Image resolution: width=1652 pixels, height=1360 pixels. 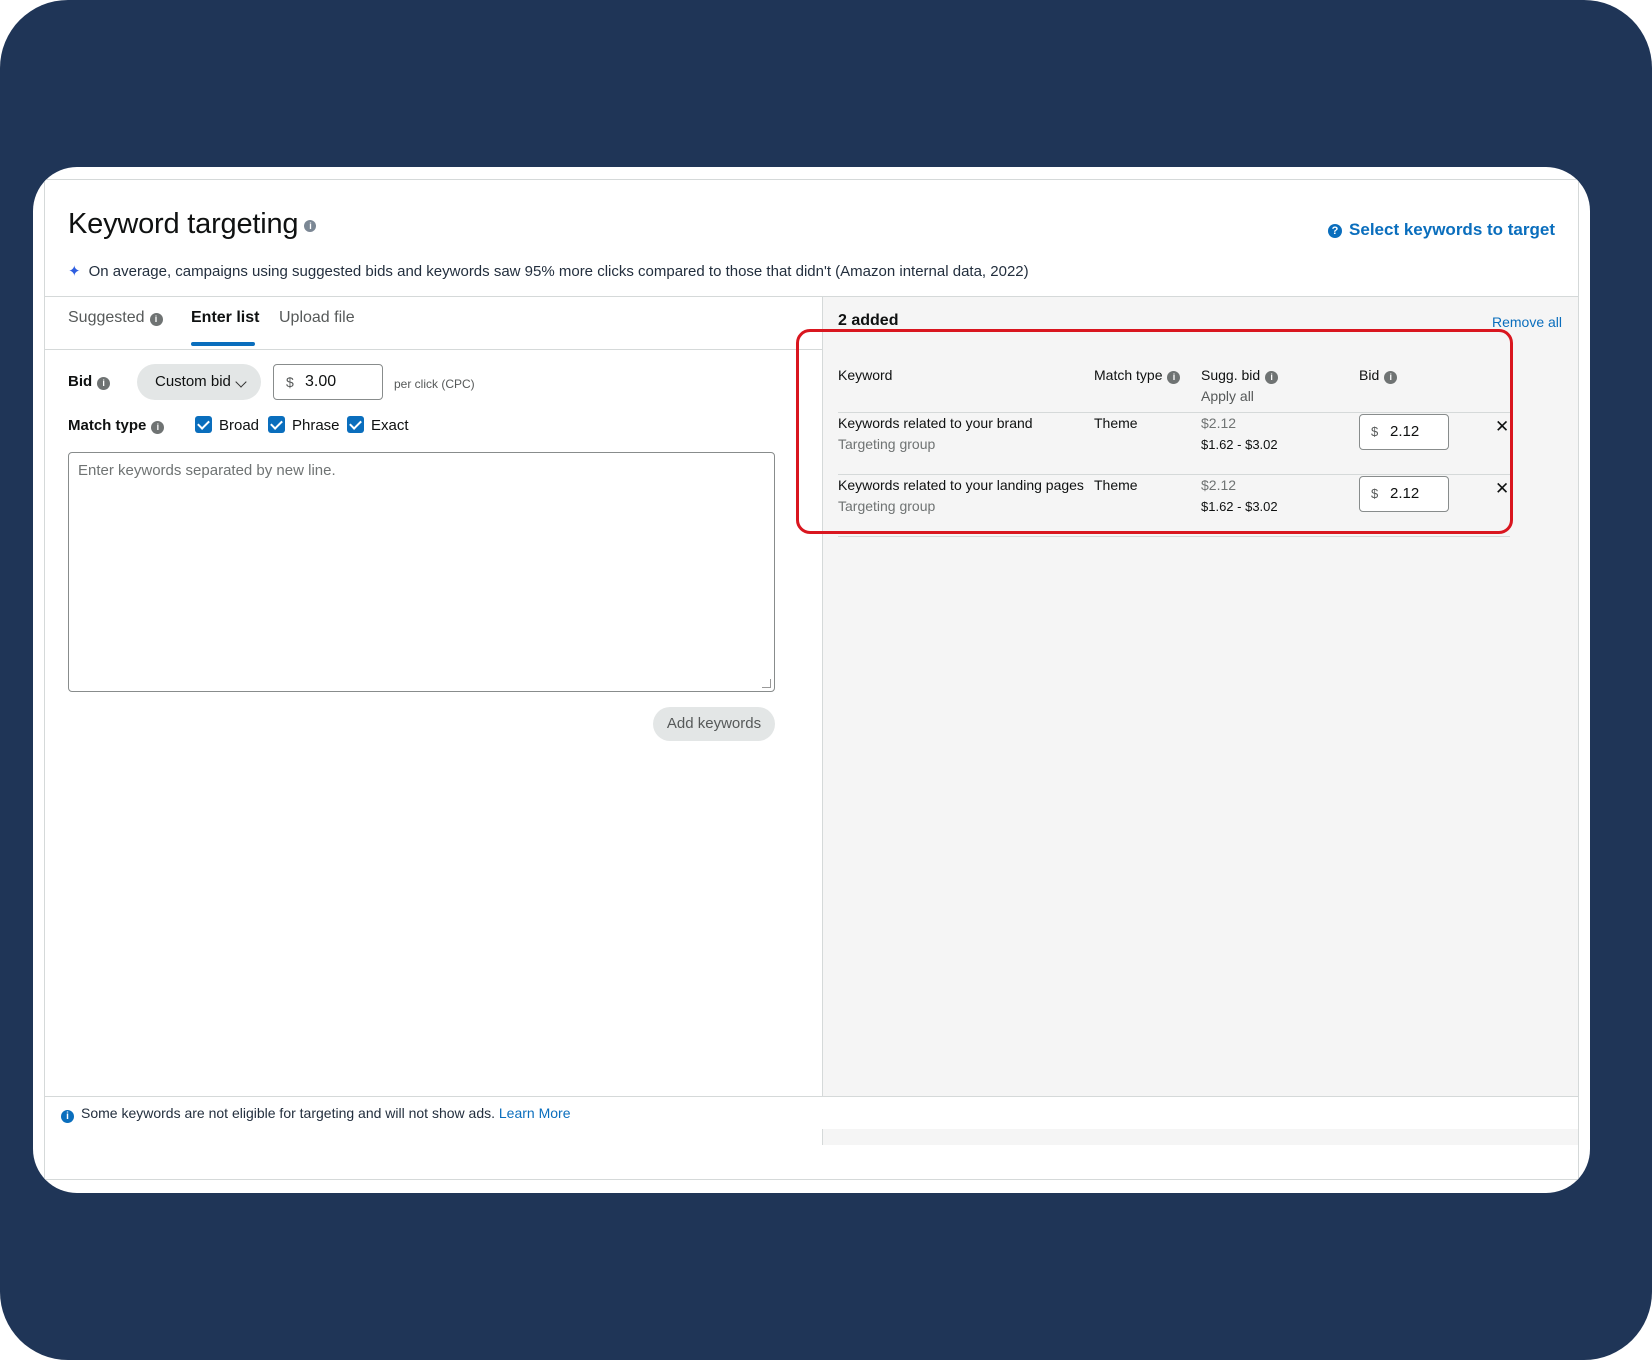 I want to click on match-type-label-text: Match type, so click(x=107, y=425).